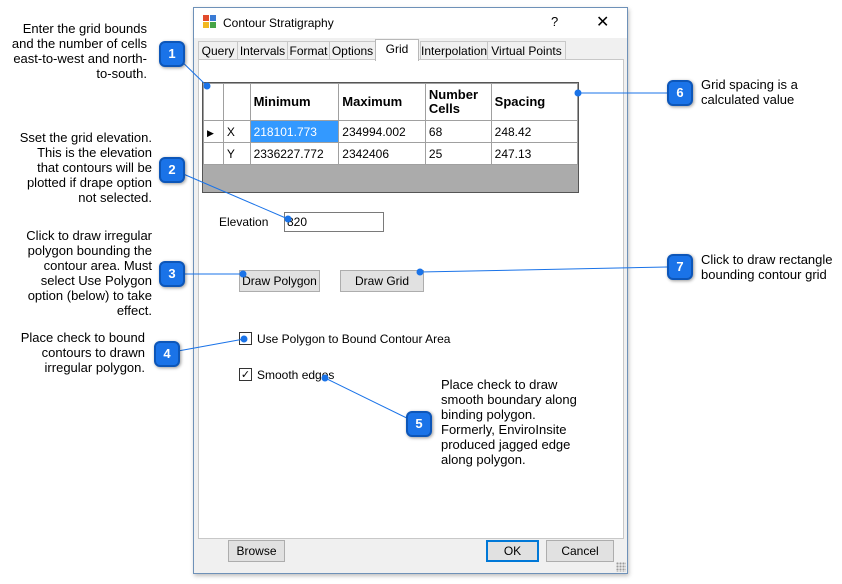 The image size is (842, 584). Describe the element at coordinates (680, 267) in the screenshot. I see `callout-badge-7: 7` at that location.